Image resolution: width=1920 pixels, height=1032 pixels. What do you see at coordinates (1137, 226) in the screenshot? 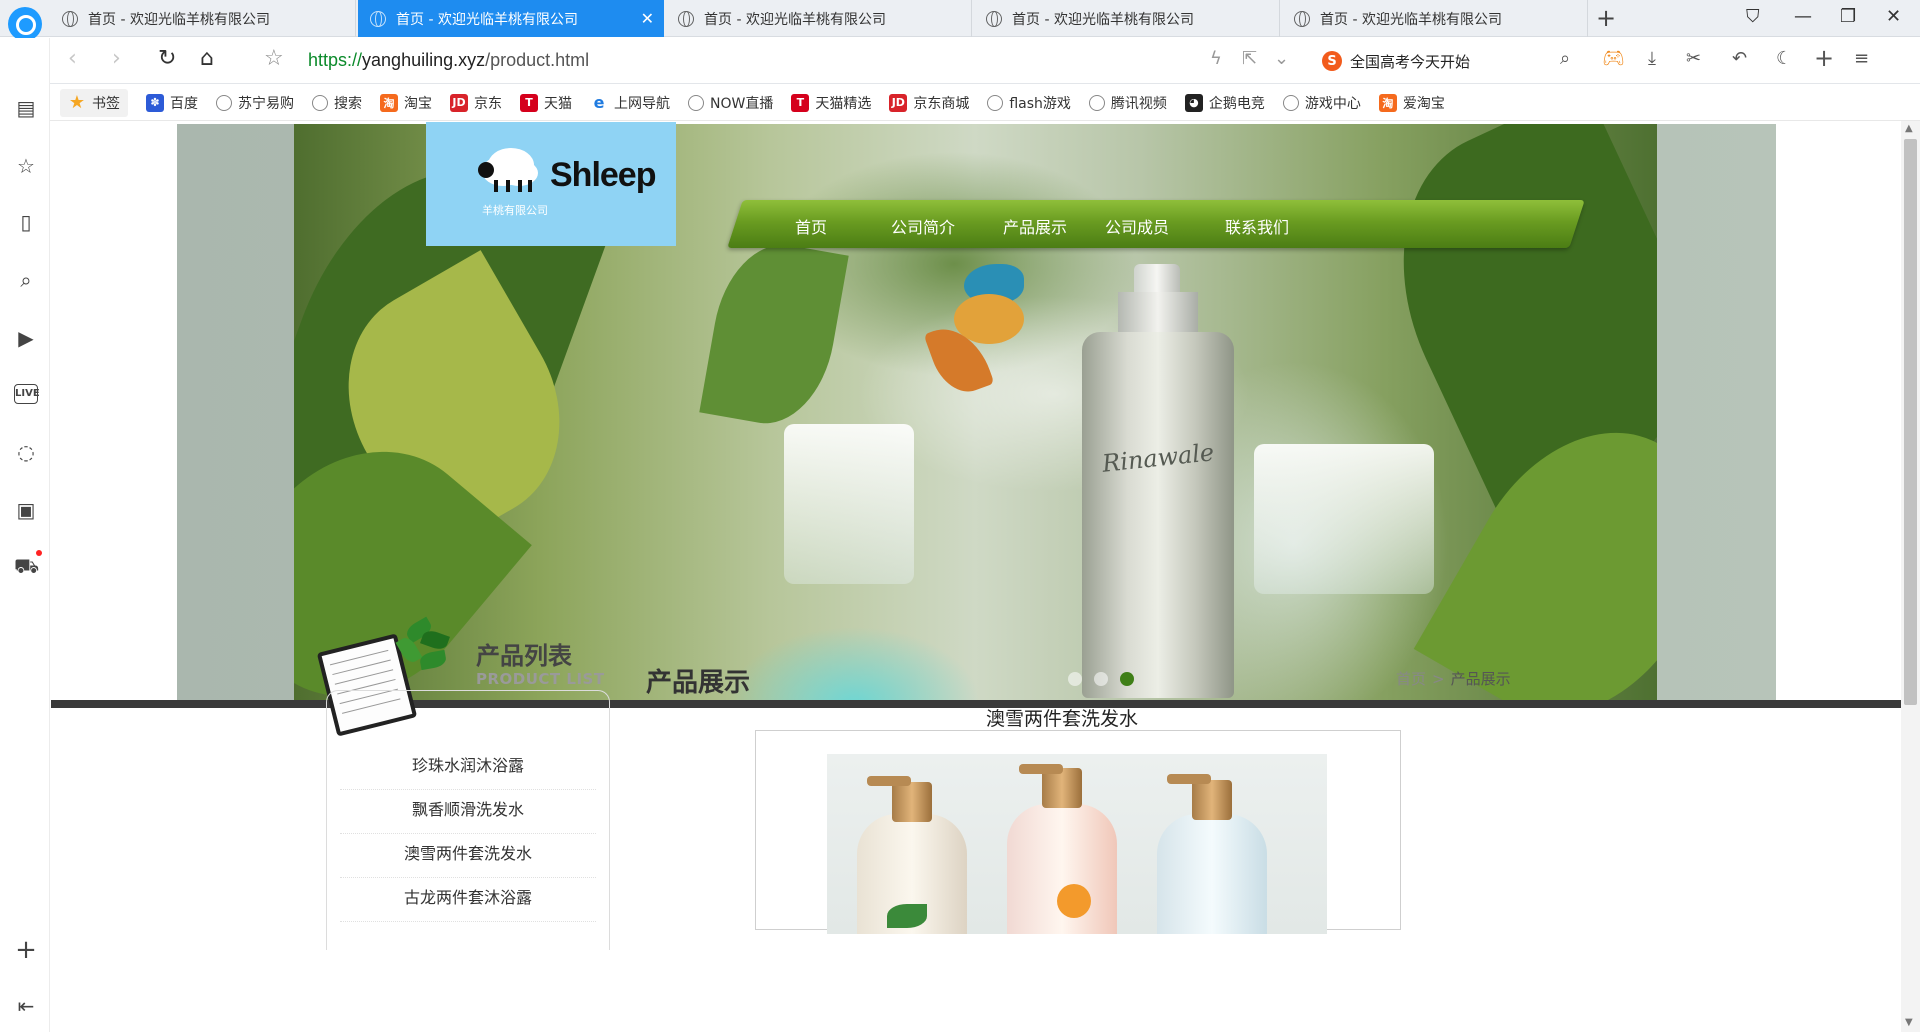
I see `nav-members: 公司成员` at bounding box center [1137, 226].